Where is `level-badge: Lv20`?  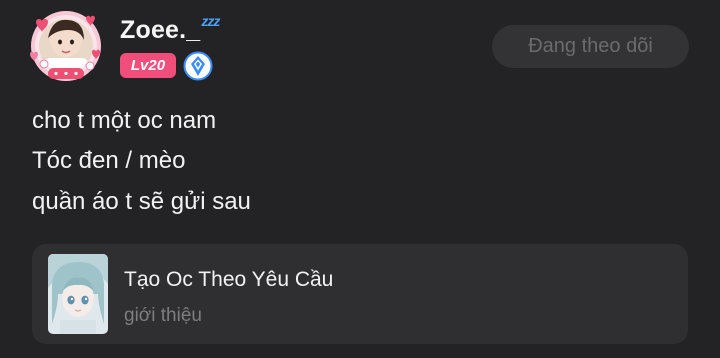 level-badge: Lv20 is located at coordinates (148, 65).